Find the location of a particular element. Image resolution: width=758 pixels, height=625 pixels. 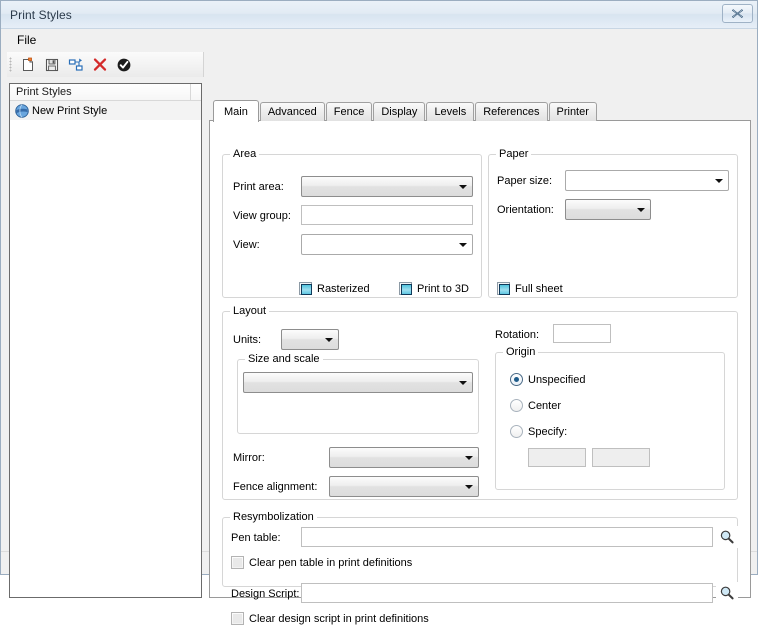

close-icon is located at coordinates (737, 13).